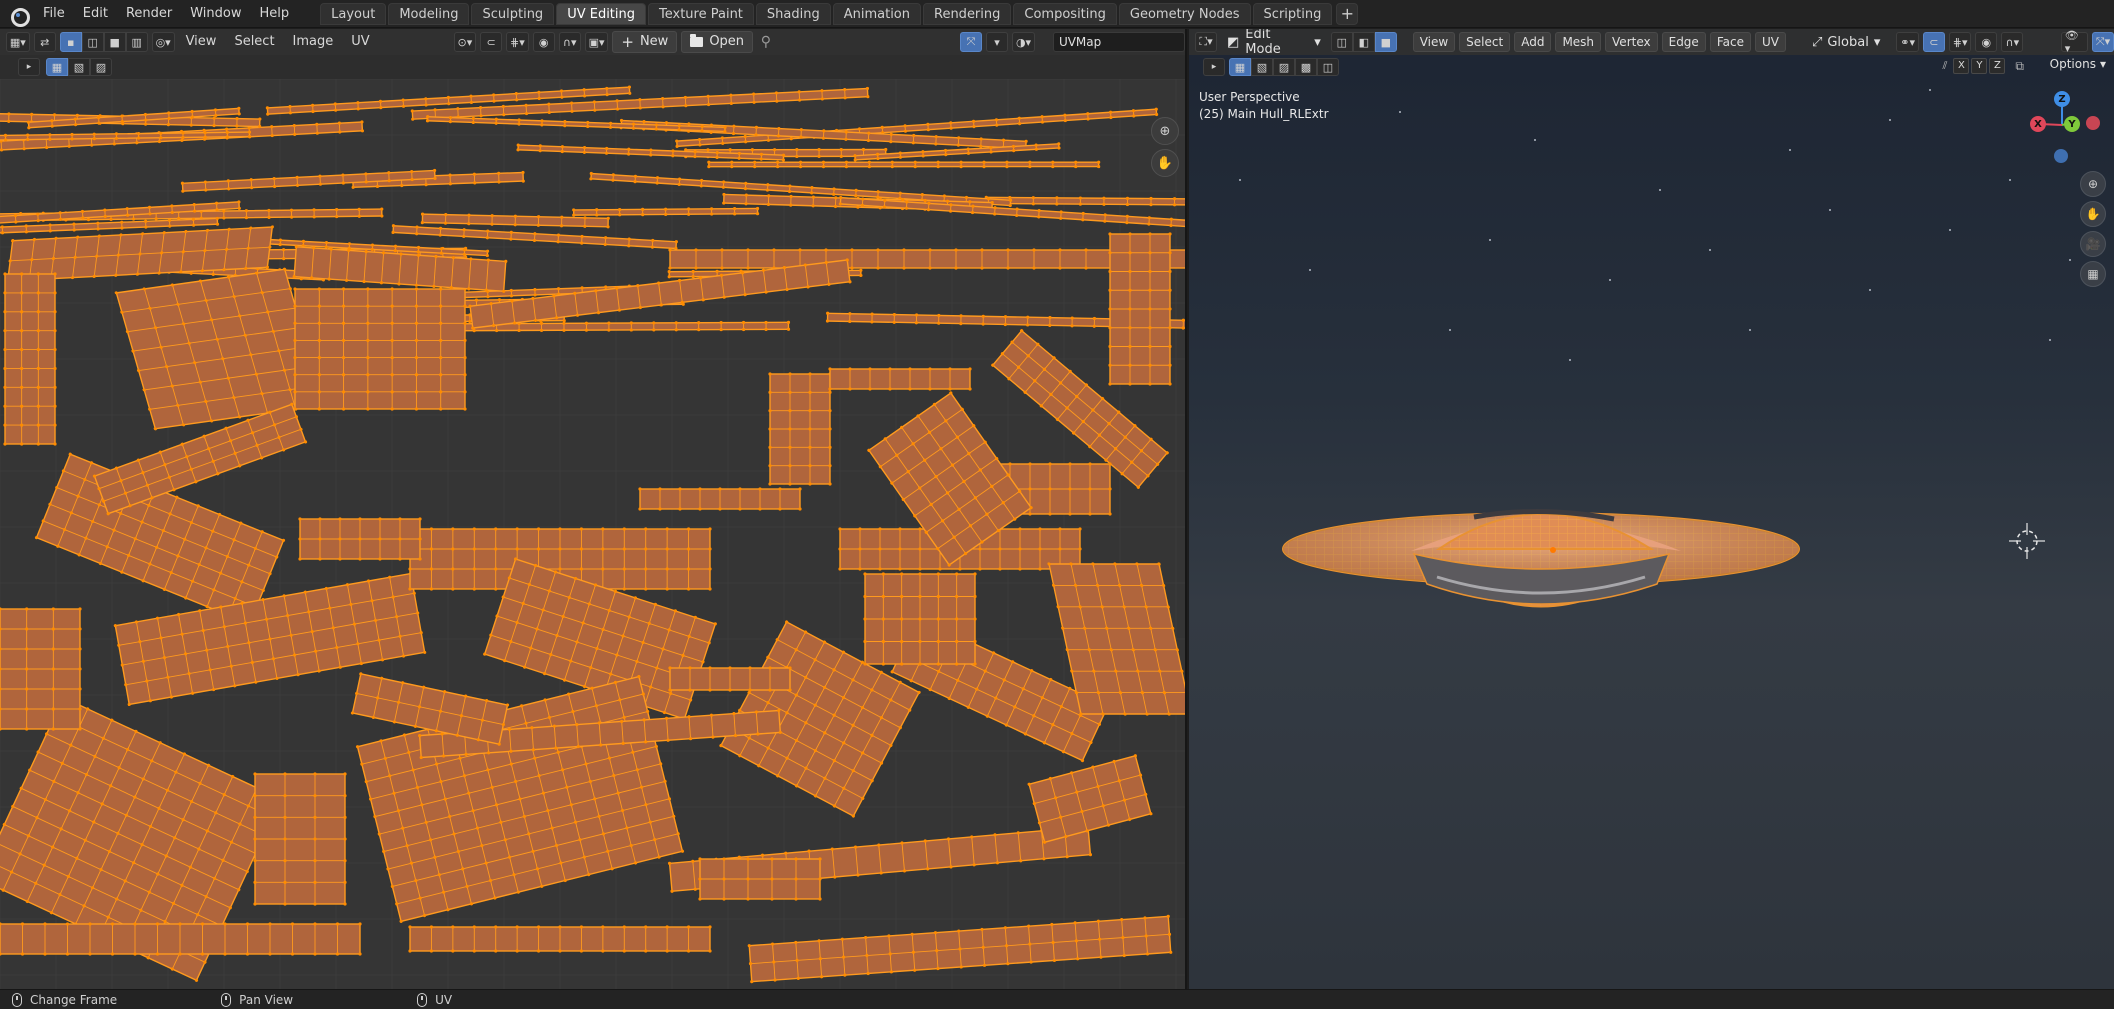 This screenshot has width=2114, height=1009. Describe the element at coordinates (136, 42) in the screenshot. I see `island-select-icon: ▥` at that location.